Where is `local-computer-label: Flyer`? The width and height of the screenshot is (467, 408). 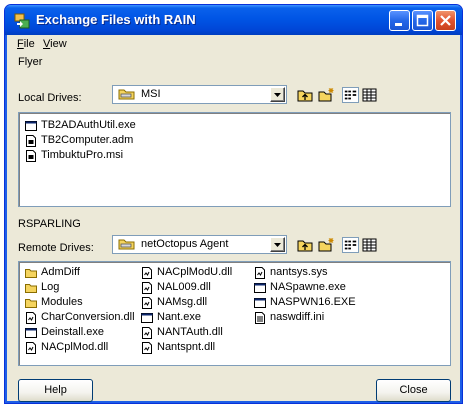
local-computer-label: Flyer is located at coordinates (30, 62).